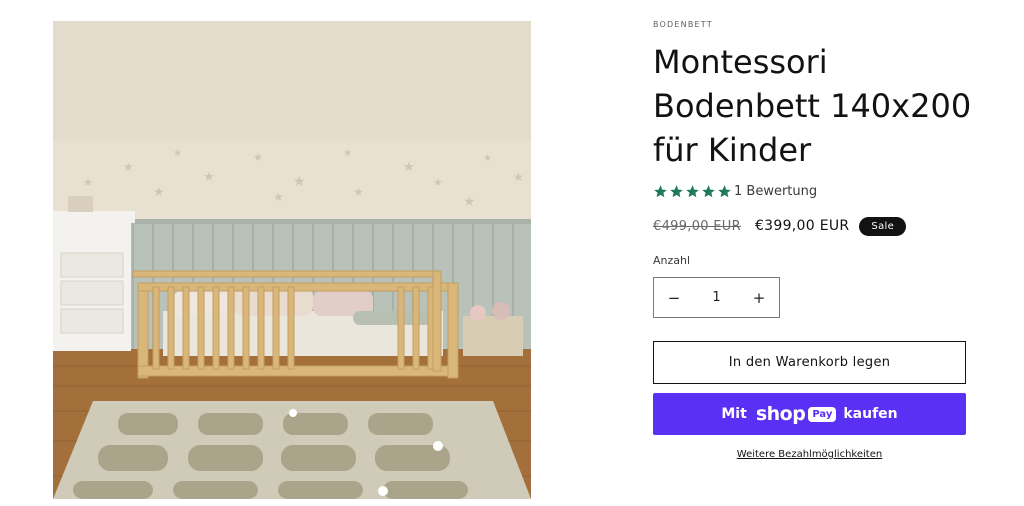 The image size is (1024, 506). I want to click on shop-pay-button: Mit shop Pay kaufen, so click(809, 414).